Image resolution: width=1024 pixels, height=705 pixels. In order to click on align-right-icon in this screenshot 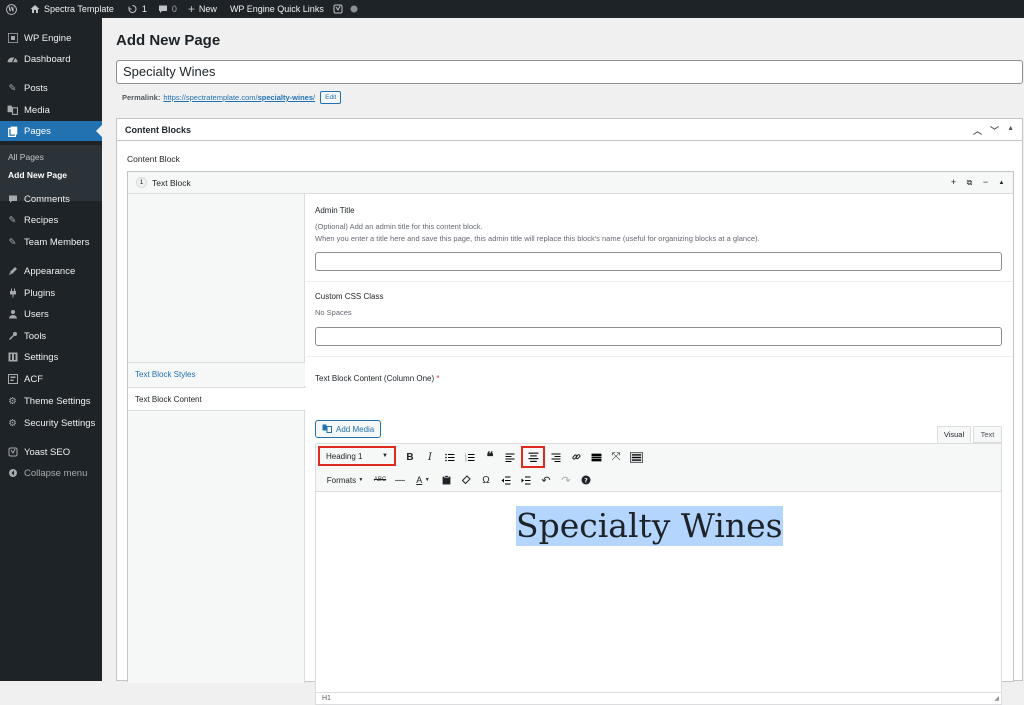, I will do `click(556, 457)`.